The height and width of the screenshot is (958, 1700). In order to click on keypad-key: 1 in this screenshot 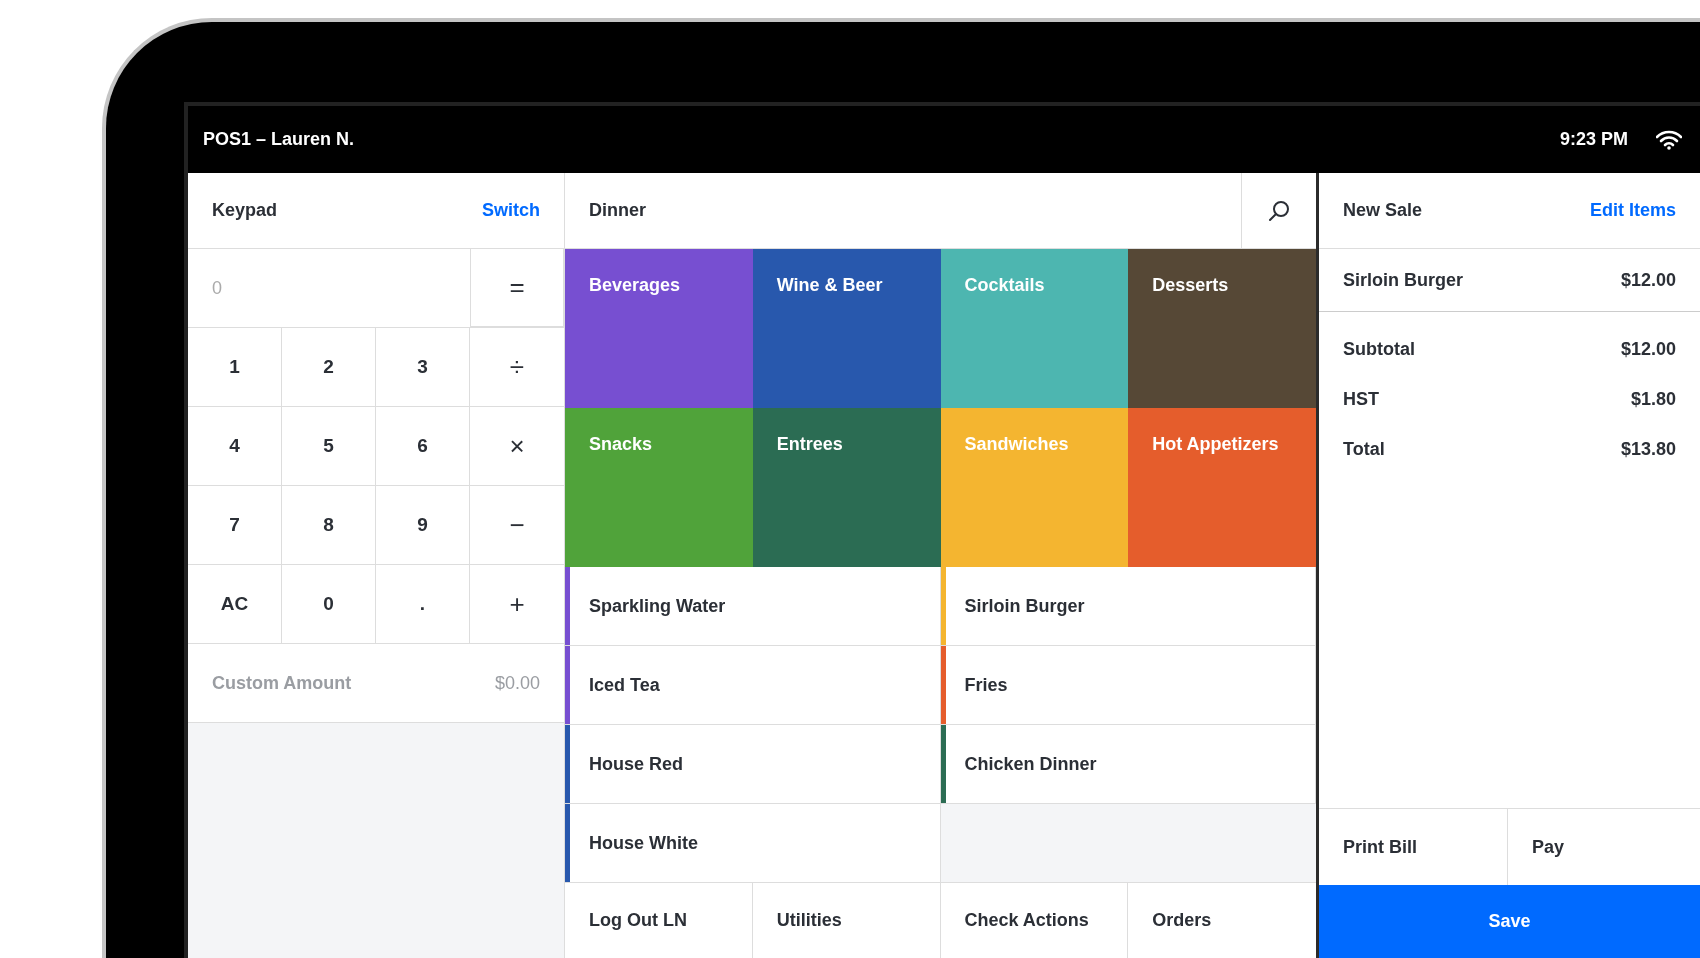, I will do `click(235, 367)`.